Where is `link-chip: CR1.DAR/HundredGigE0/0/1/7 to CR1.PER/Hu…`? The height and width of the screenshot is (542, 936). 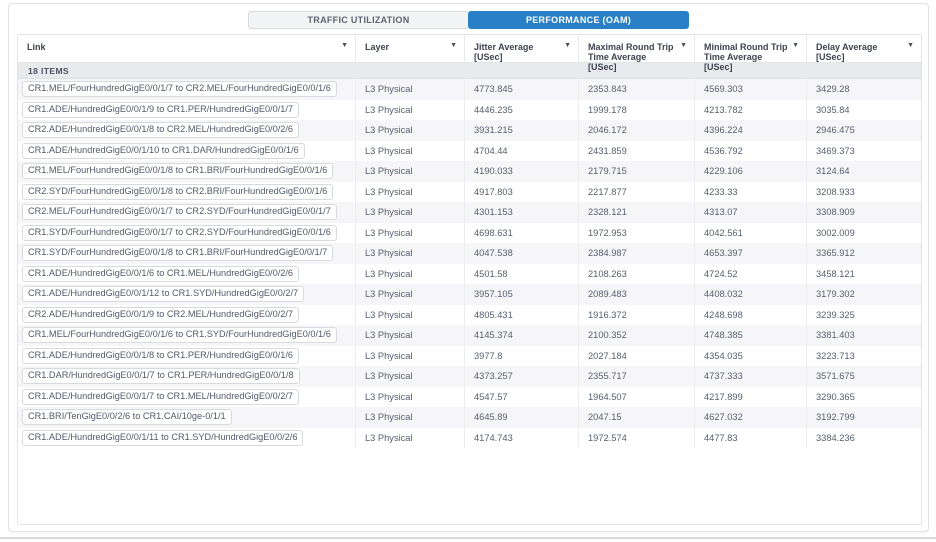 link-chip: CR1.DAR/HundredGigE0/0/1/7 to CR1.PER/Hu… is located at coordinates (161, 376).